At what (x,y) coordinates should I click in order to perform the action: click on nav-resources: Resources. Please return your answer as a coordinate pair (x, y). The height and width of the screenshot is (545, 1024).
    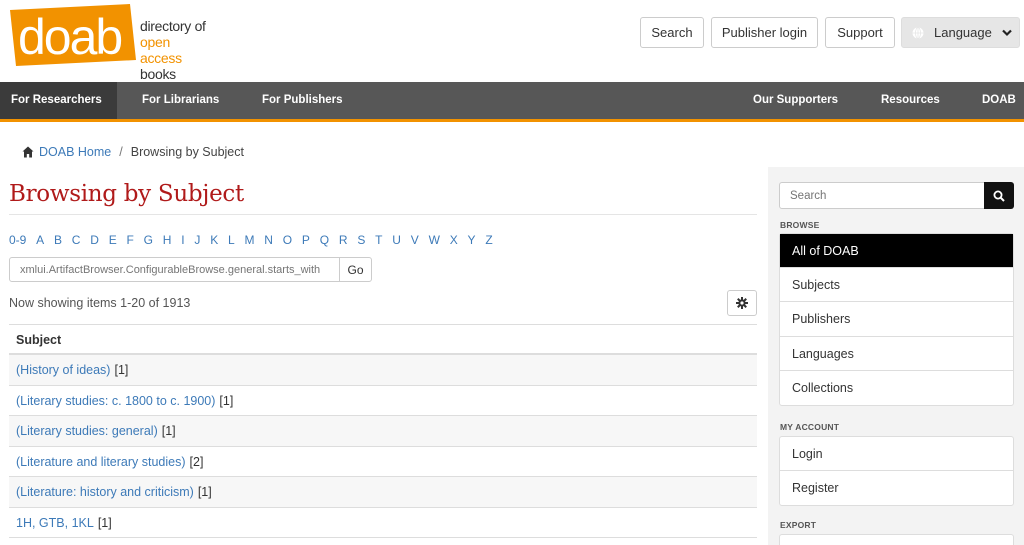
    Looking at the image, I should click on (910, 100).